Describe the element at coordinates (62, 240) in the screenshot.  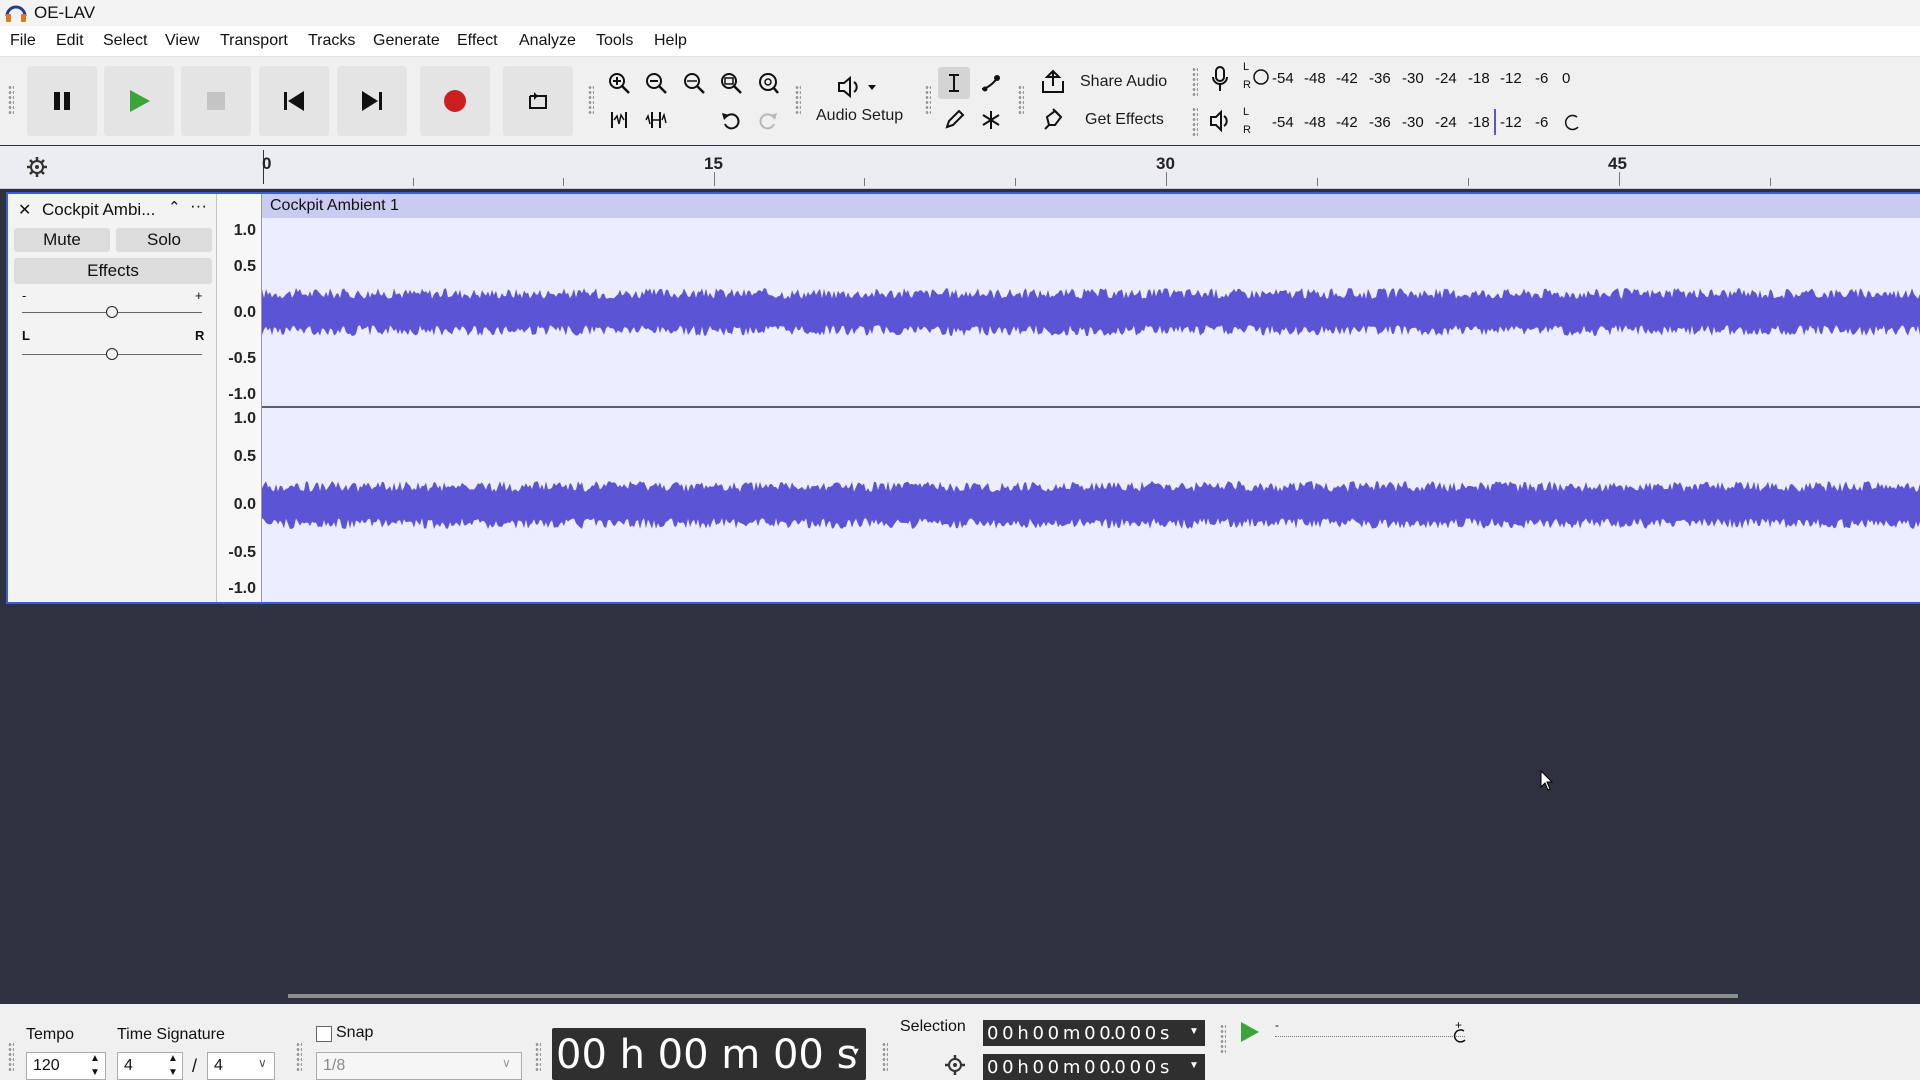
I see `mute-button: Mute` at that location.